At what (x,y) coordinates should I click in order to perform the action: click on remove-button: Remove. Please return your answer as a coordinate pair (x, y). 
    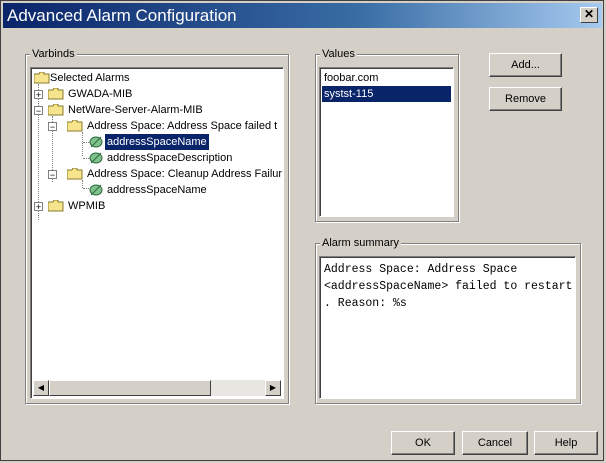
    Looking at the image, I should click on (525, 99).